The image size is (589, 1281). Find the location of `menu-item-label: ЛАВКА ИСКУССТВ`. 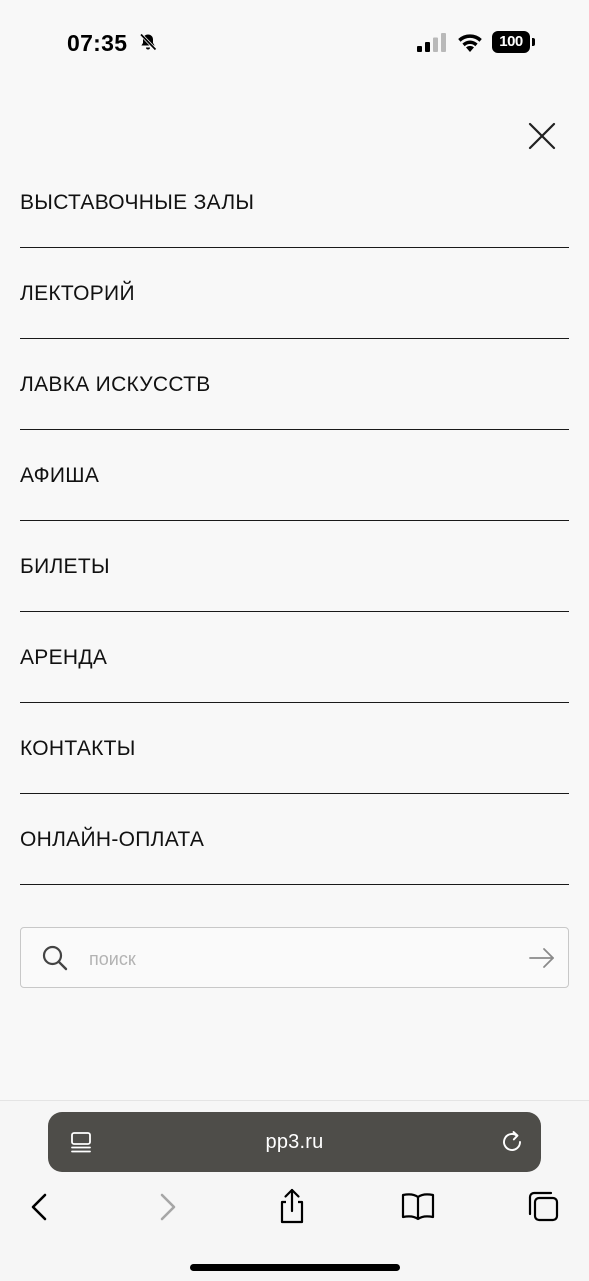

menu-item-label: ЛАВКА ИСКУССТВ is located at coordinates (115, 384).